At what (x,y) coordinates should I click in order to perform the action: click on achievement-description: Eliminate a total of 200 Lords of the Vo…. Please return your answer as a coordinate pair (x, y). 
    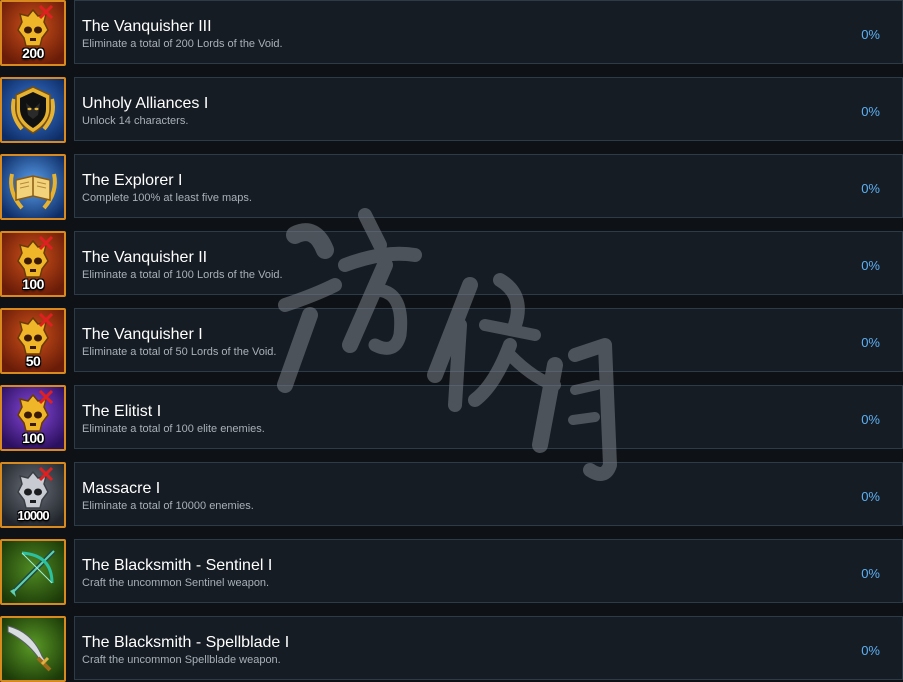
    Looking at the image, I should click on (182, 44).